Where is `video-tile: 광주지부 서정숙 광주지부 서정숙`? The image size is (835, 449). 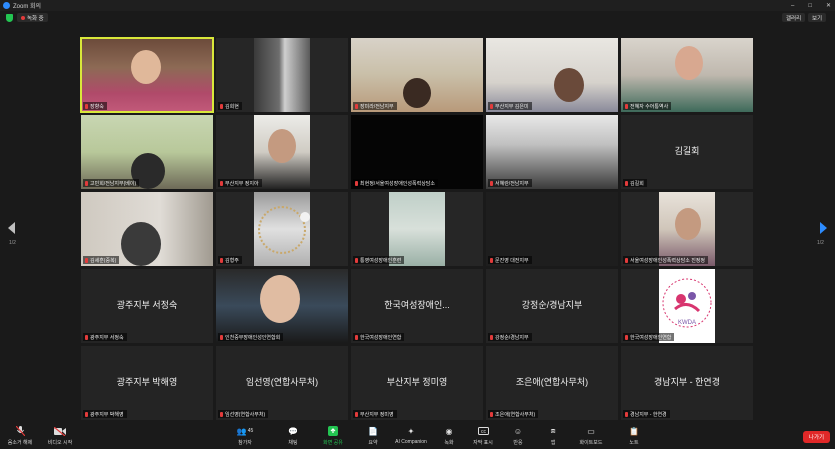 video-tile: 광주지부 서정숙 광주지부 서정숙 is located at coordinates (147, 306).